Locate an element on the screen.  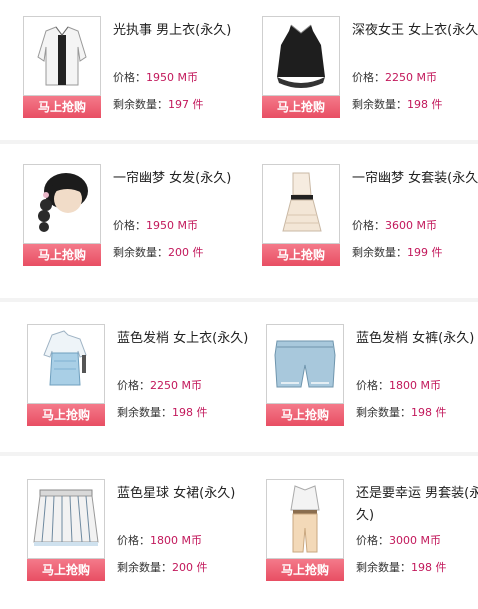
product-card: 马上抢购 蓝色发梢 女上衣(永久) 价格：2250 M币 剩余数量：198 件 is located at coordinates (142, 389).